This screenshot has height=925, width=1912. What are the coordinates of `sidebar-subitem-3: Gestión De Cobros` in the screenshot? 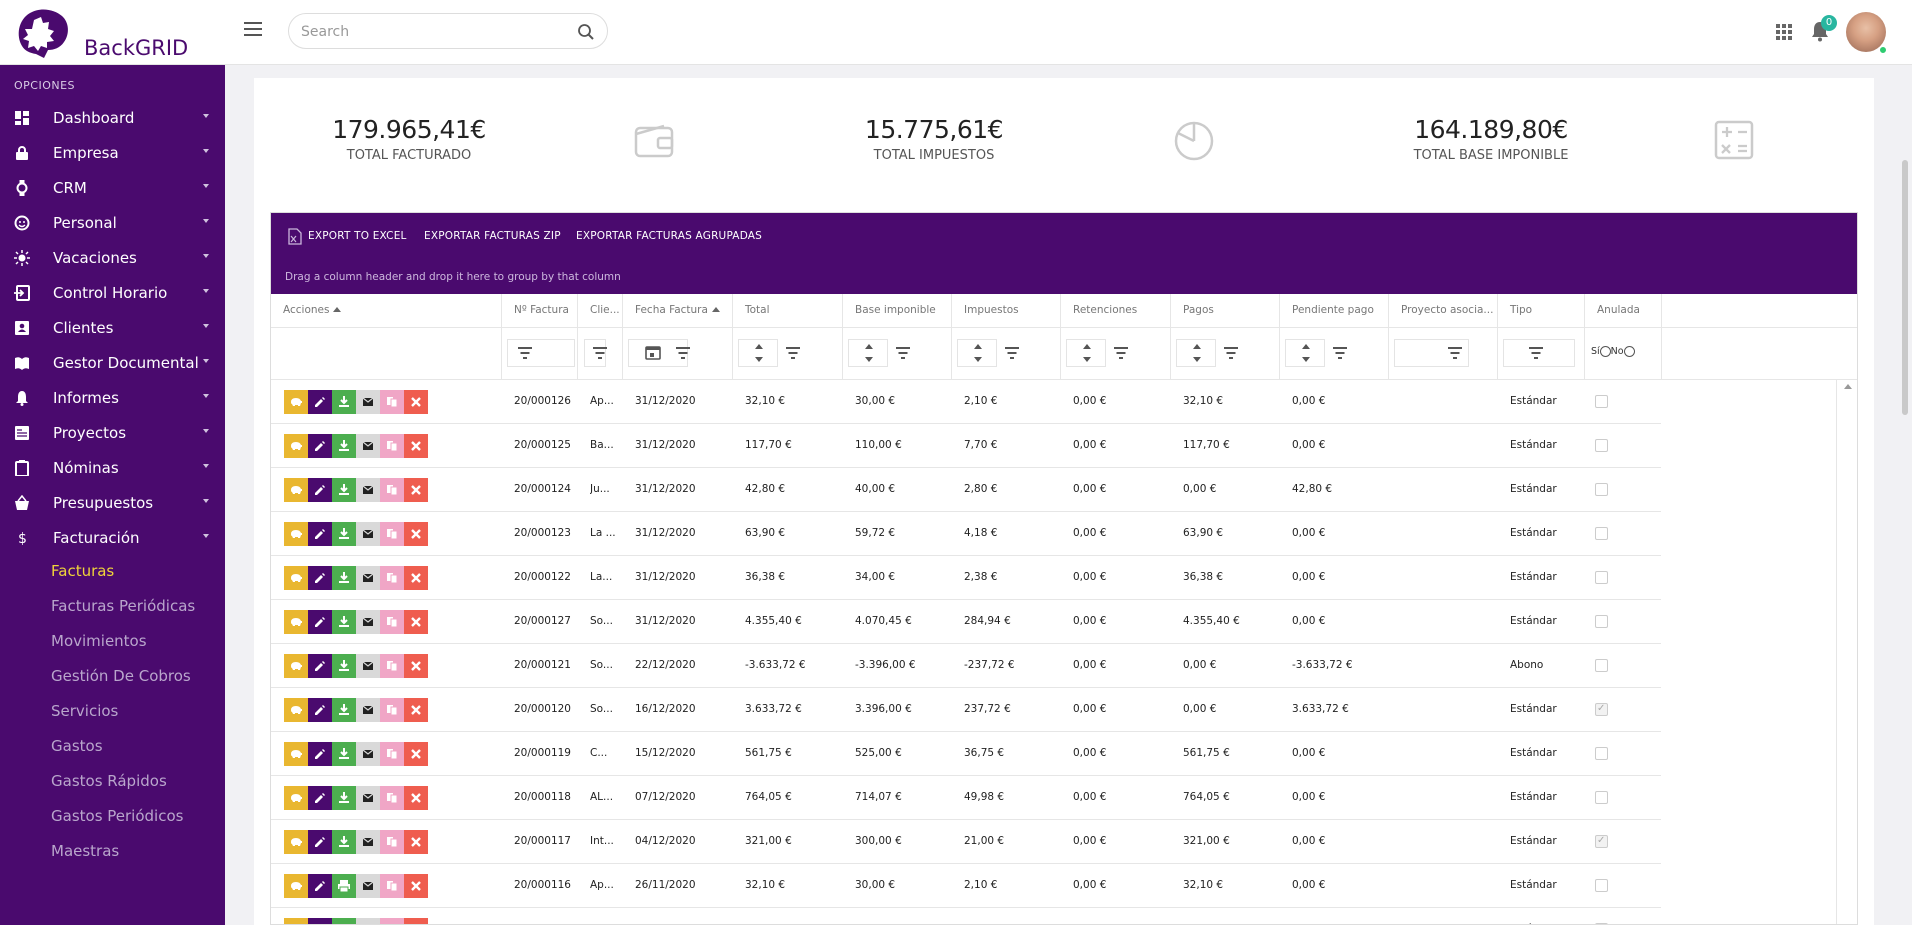 It's located at (121, 676).